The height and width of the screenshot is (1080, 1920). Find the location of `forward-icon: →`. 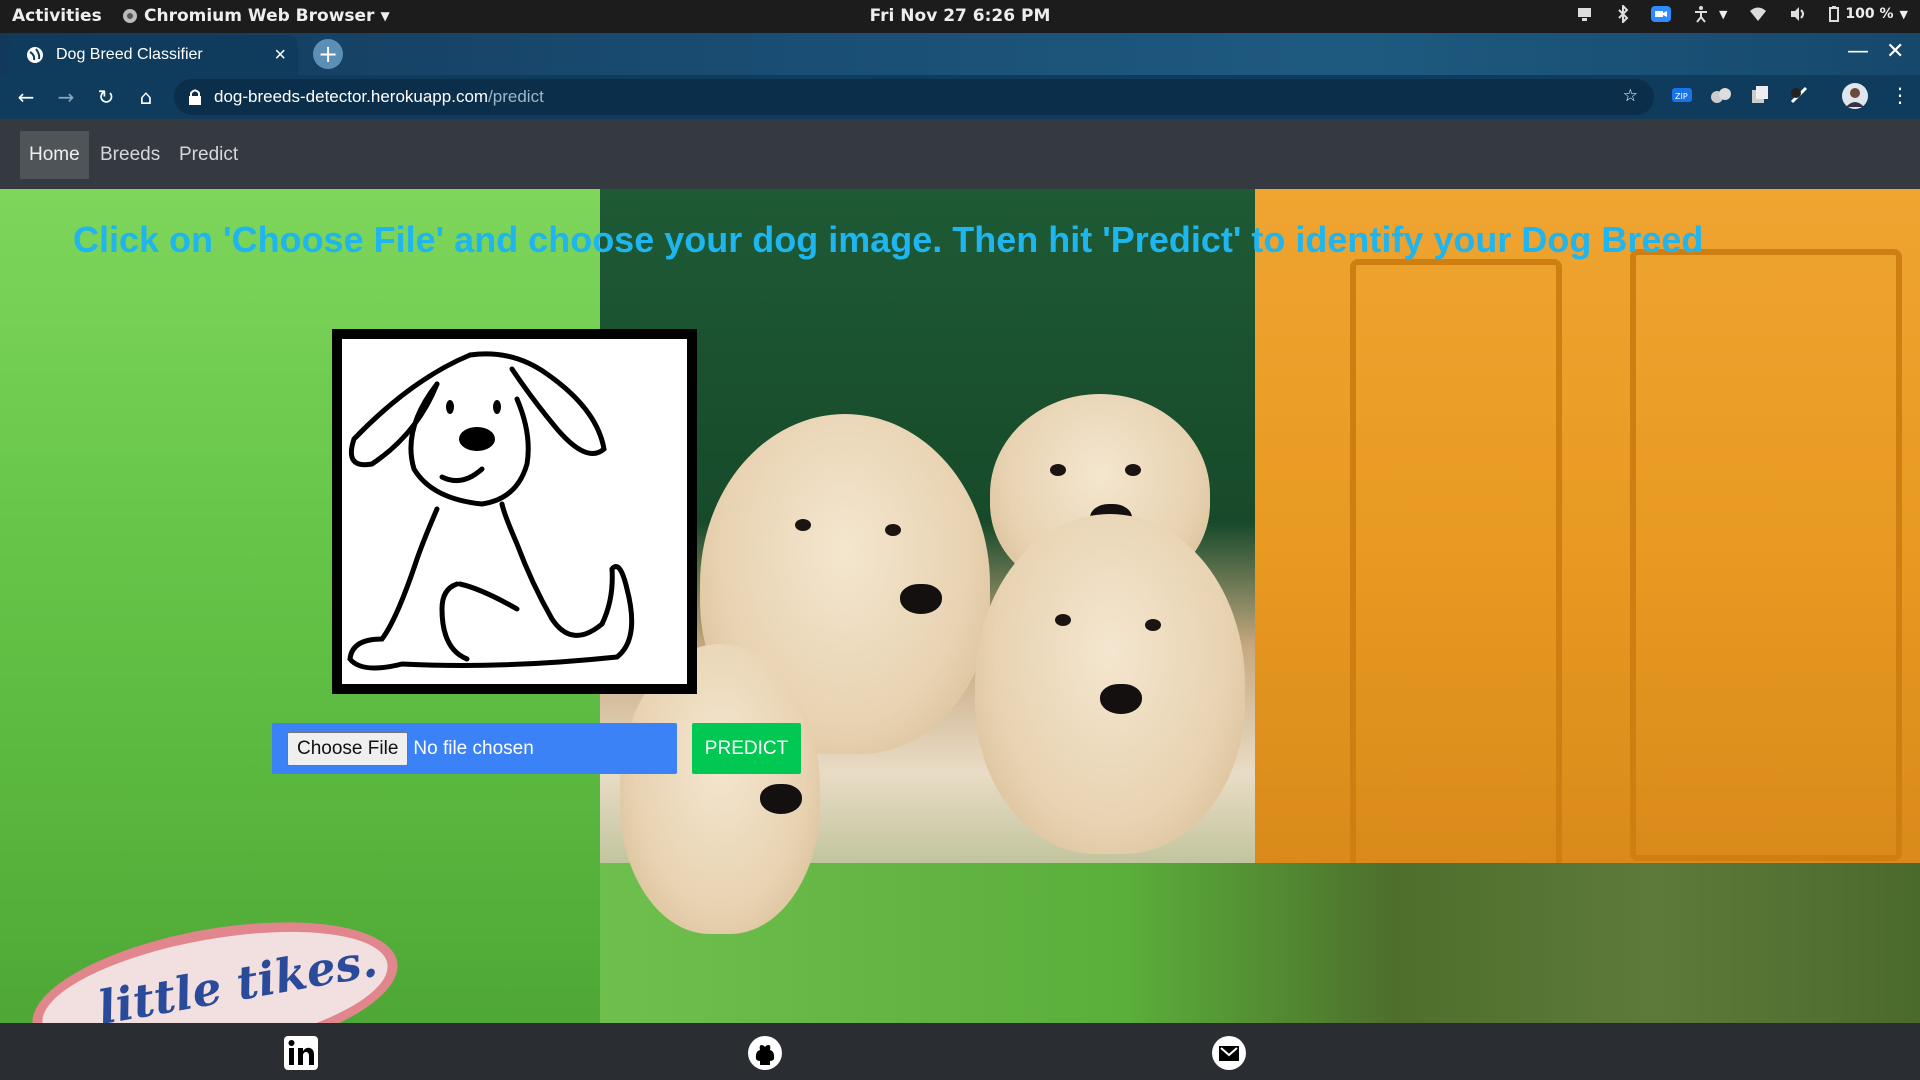

forward-icon: → is located at coordinates (66, 97).